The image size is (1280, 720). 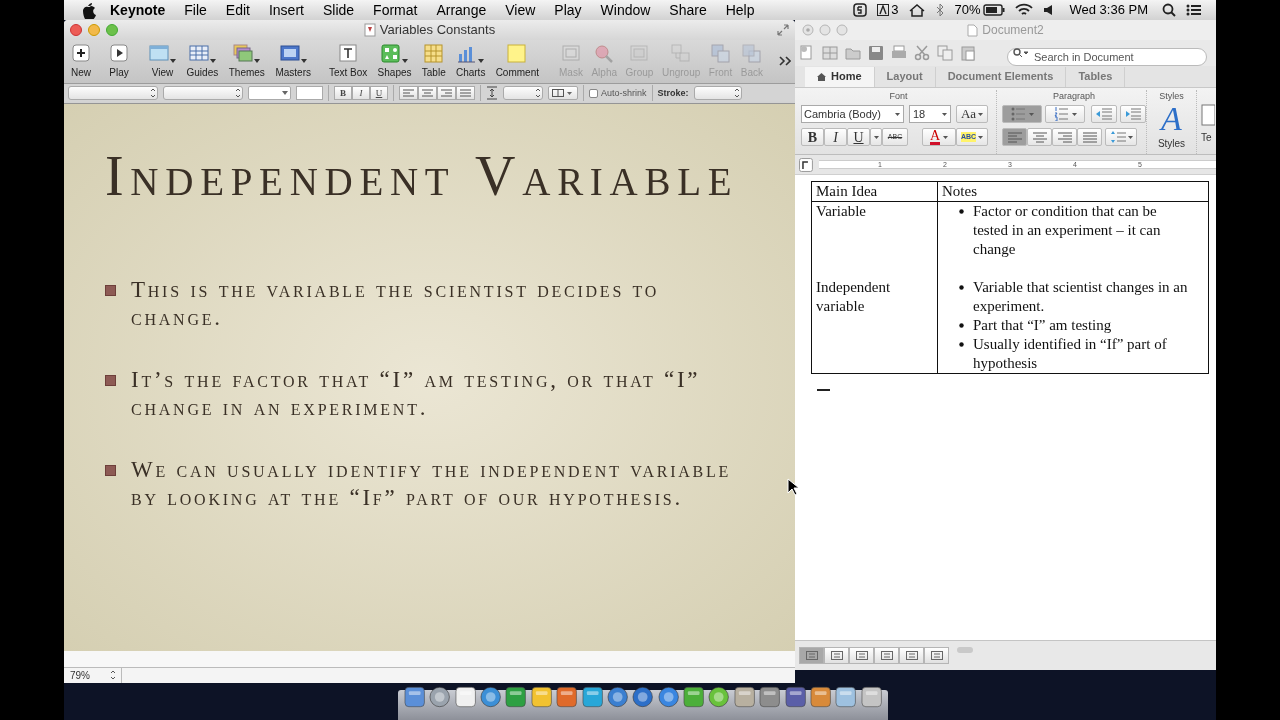 What do you see at coordinates (1096, 76) in the screenshot?
I see `ribbon-tab: Tables` at bounding box center [1096, 76].